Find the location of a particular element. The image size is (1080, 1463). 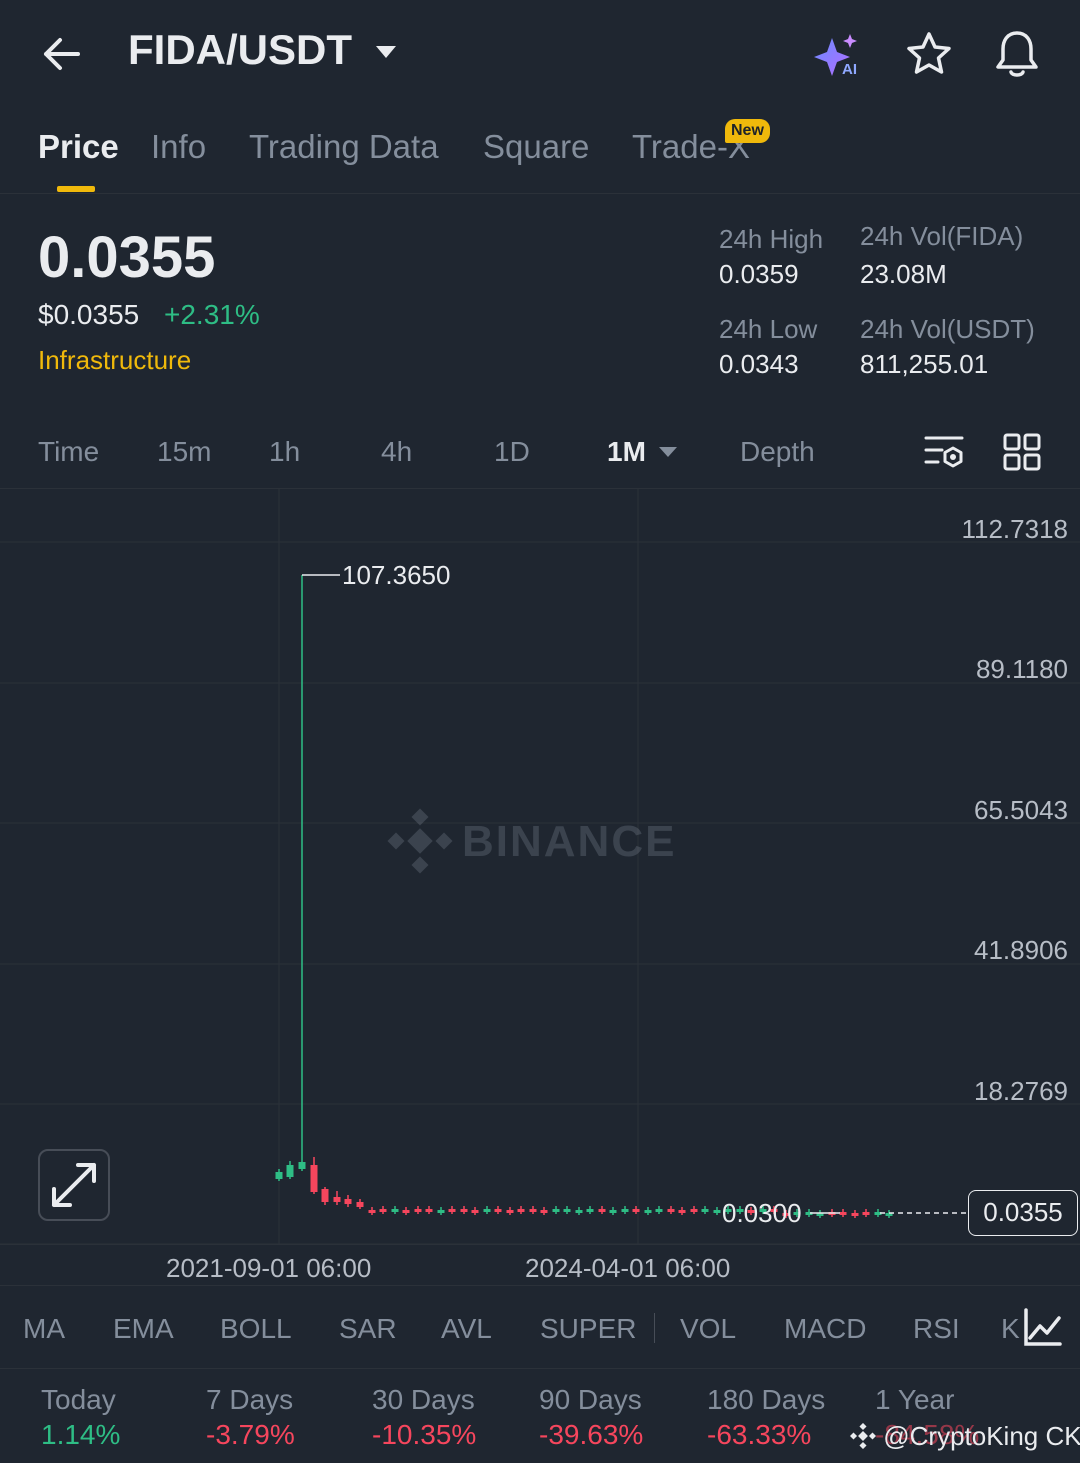

indicator-k: K is located at coordinates (1010, 1329).